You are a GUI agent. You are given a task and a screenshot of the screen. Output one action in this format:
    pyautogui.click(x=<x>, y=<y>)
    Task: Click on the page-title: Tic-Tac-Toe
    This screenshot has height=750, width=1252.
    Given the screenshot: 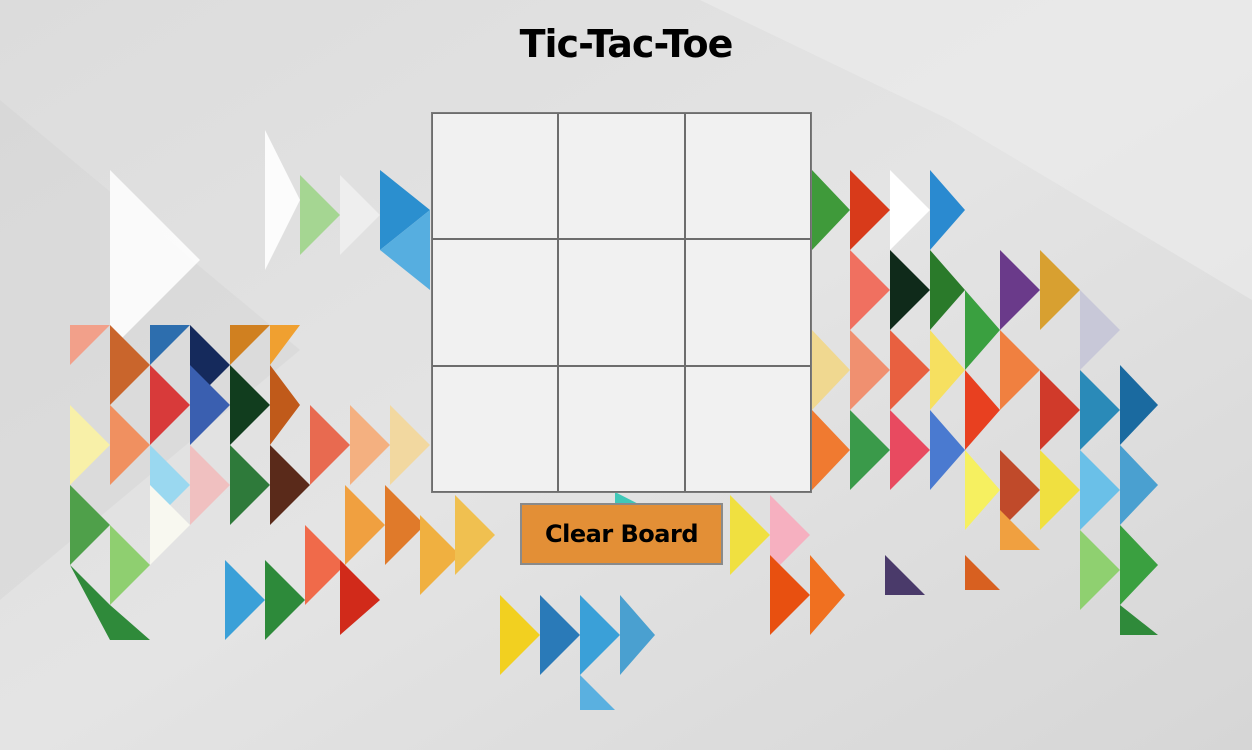 What is the action you would take?
    pyautogui.click(x=626, y=44)
    